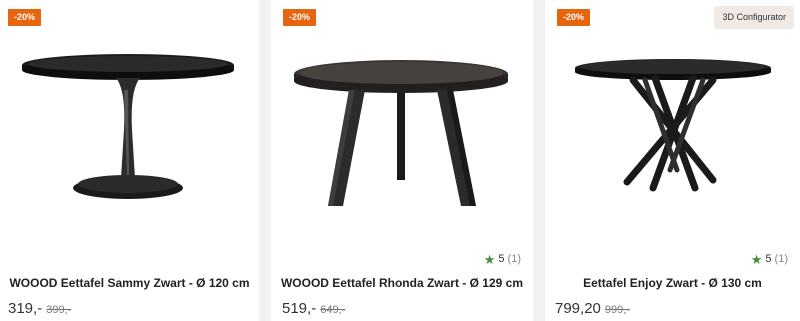 The width and height of the screenshot is (800, 321). What do you see at coordinates (59, 310) in the screenshot?
I see `old-price: 399,-` at bounding box center [59, 310].